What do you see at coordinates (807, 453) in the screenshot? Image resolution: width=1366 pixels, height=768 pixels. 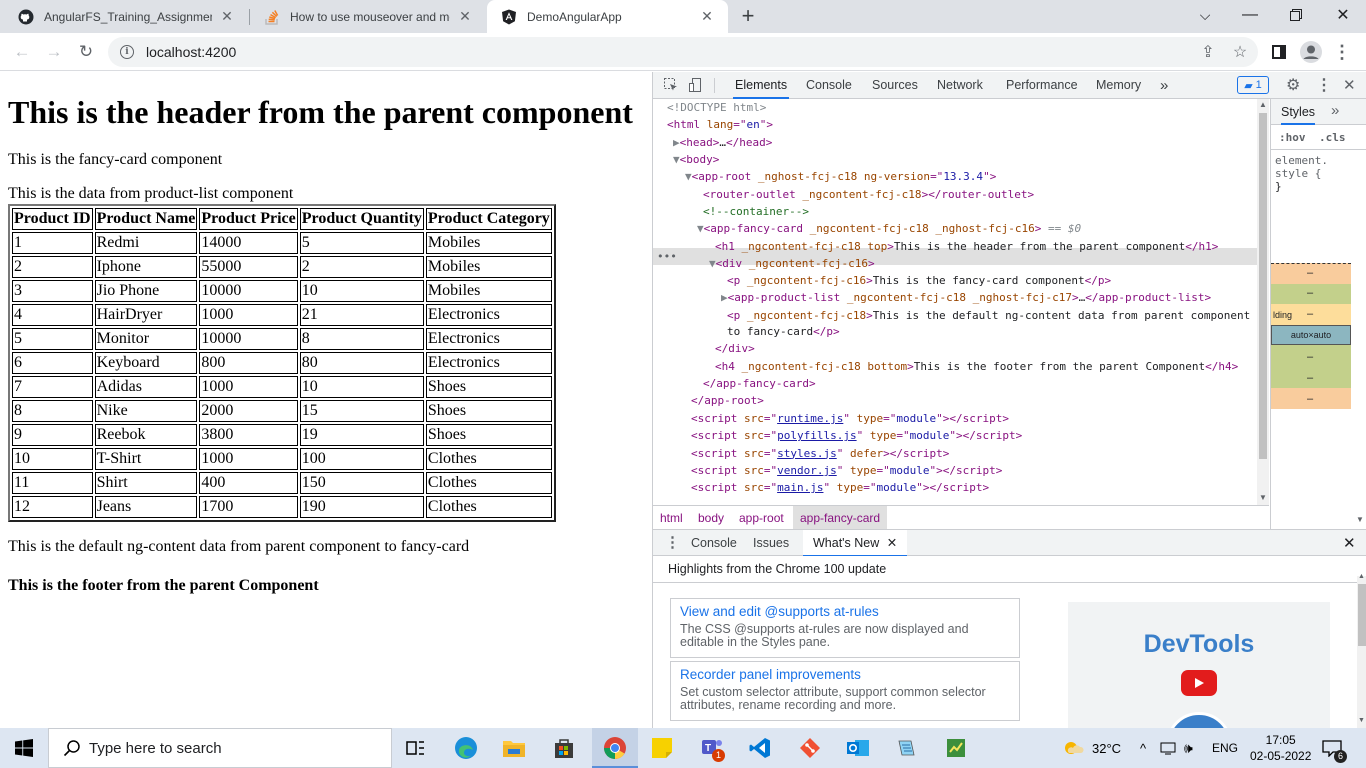 I see `script-link: styles.js` at bounding box center [807, 453].